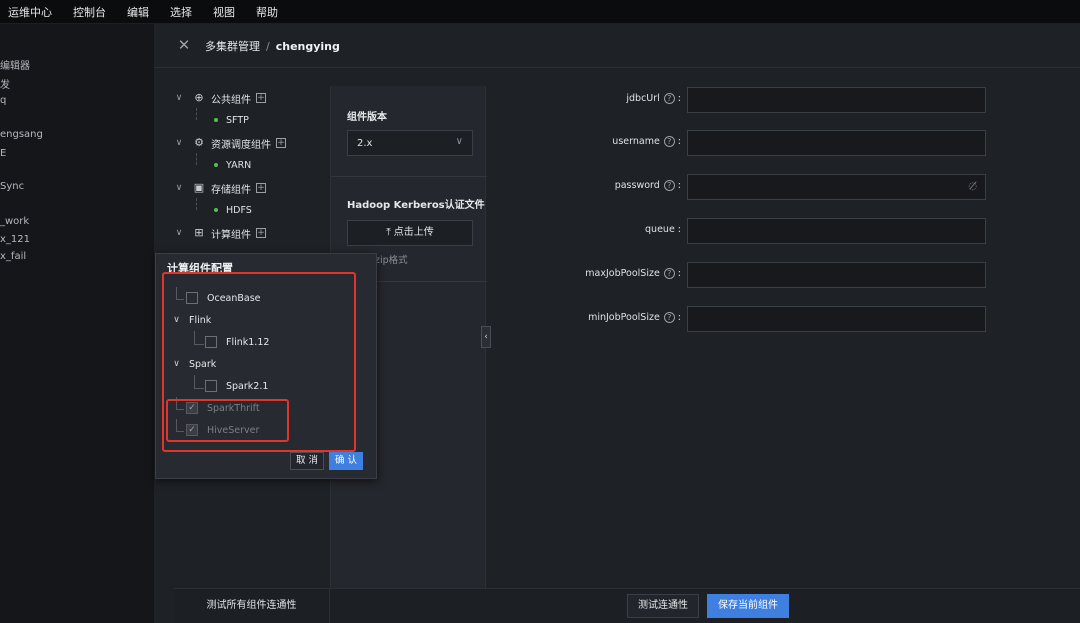 Image resolution: width=1080 pixels, height=623 pixels. What do you see at coordinates (15, 239) in the screenshot?
I see `sidebar-fragment: x_121` at bounding box center [15, 239].